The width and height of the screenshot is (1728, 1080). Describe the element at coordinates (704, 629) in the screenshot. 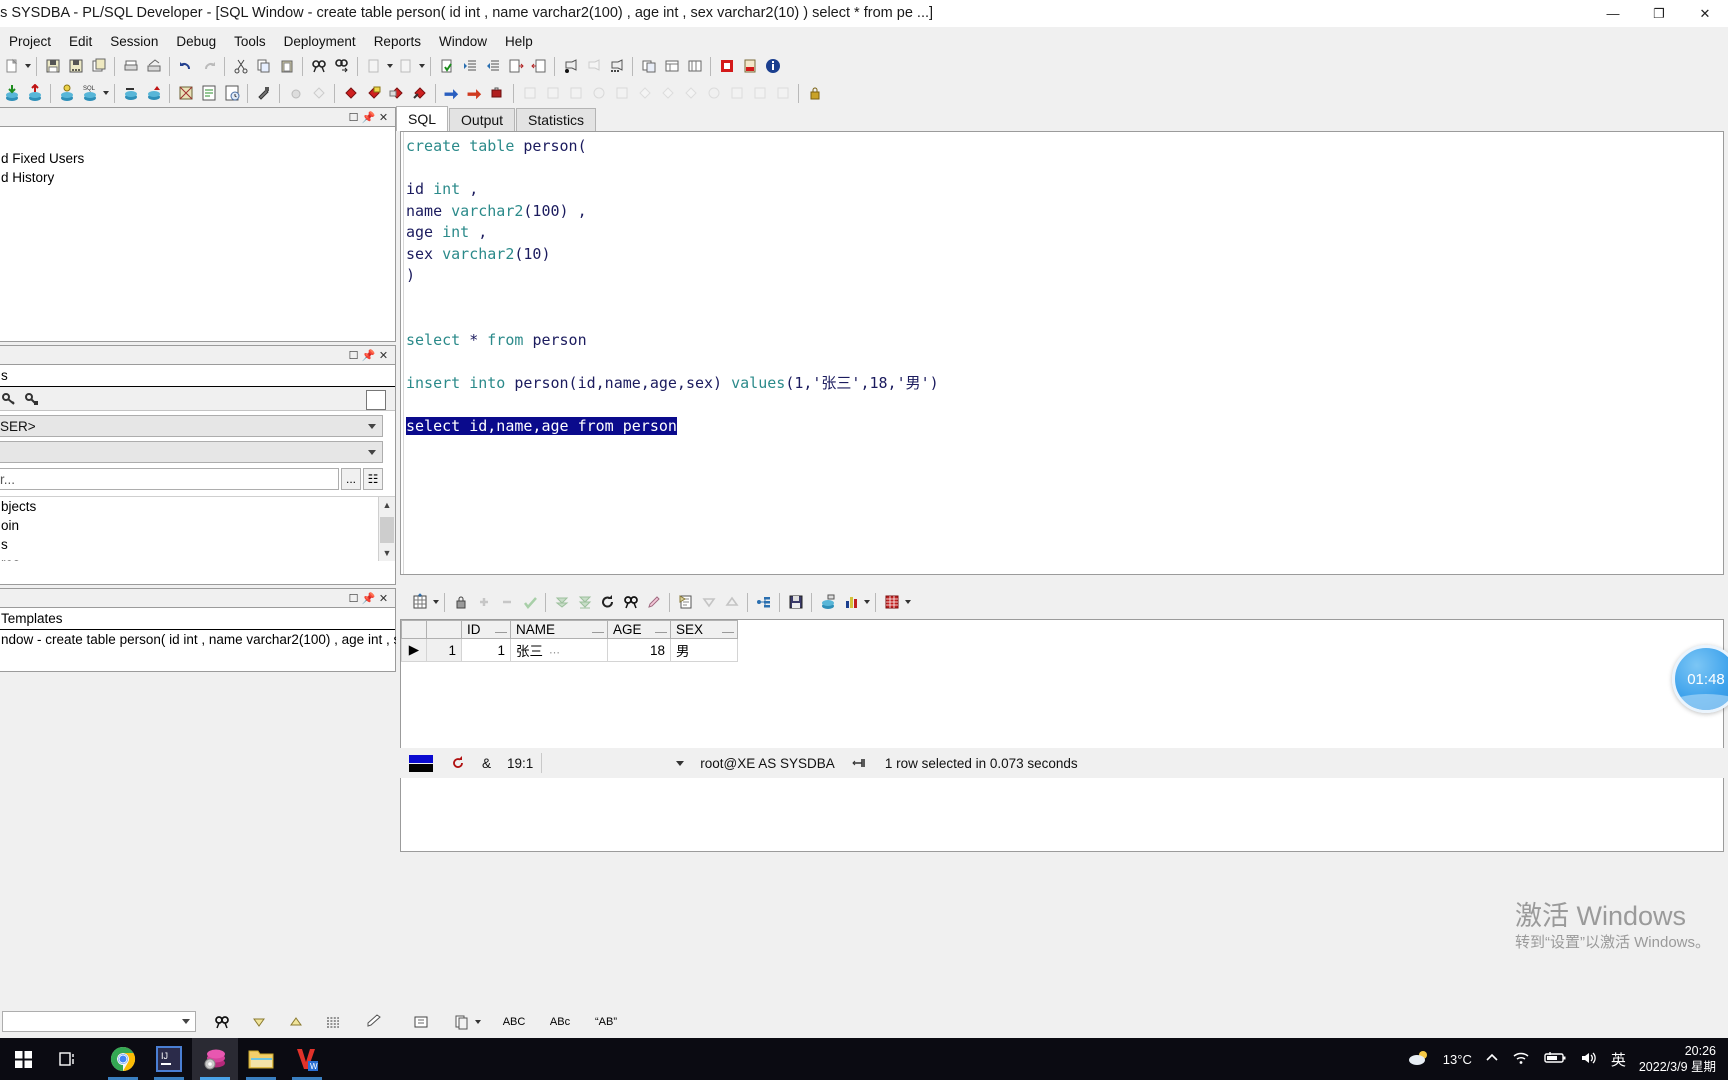

I see `column-header-sex: SEX` at that location.